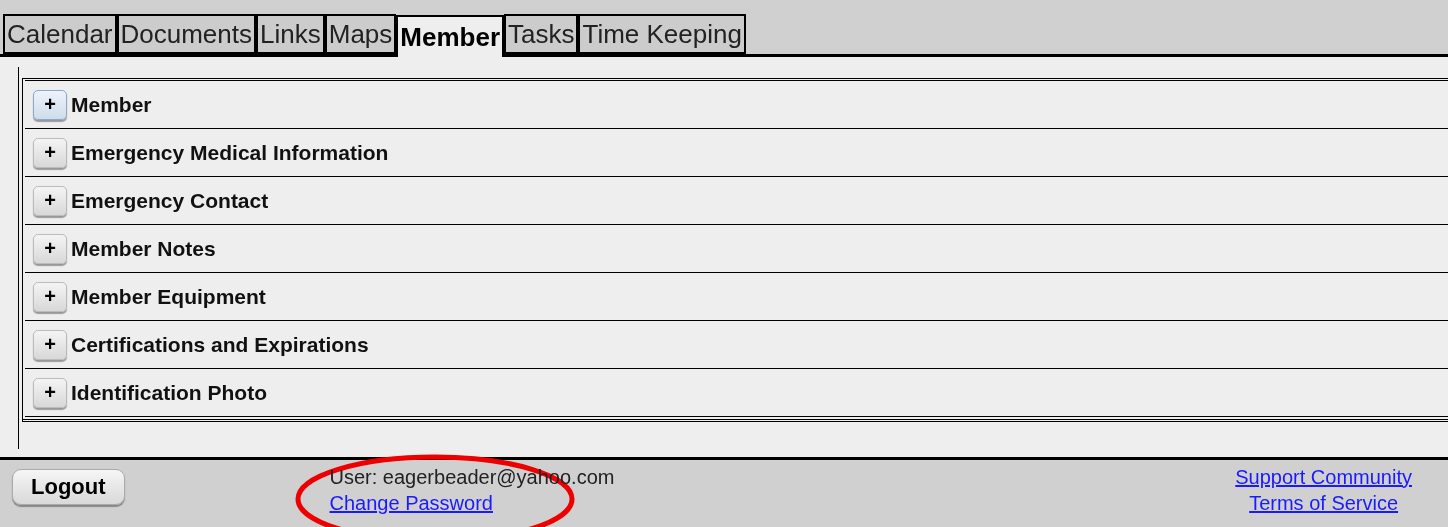  Describe the element at coordinates (186, 34) in the screenshot. I see `tab: Documents` at that location.